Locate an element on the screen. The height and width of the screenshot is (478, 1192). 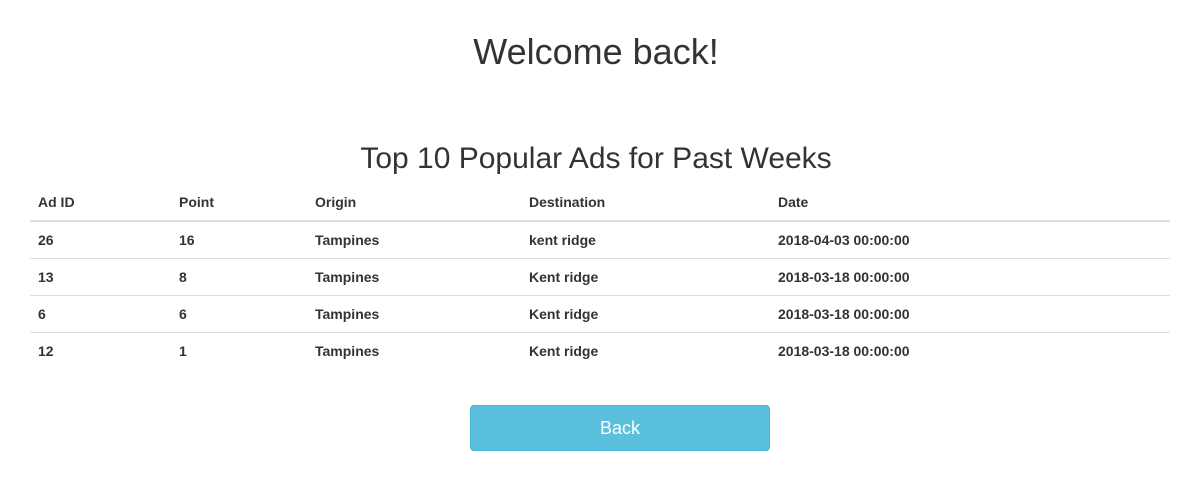
cell-ad-id: 12 is located at coordinates (46, 351).